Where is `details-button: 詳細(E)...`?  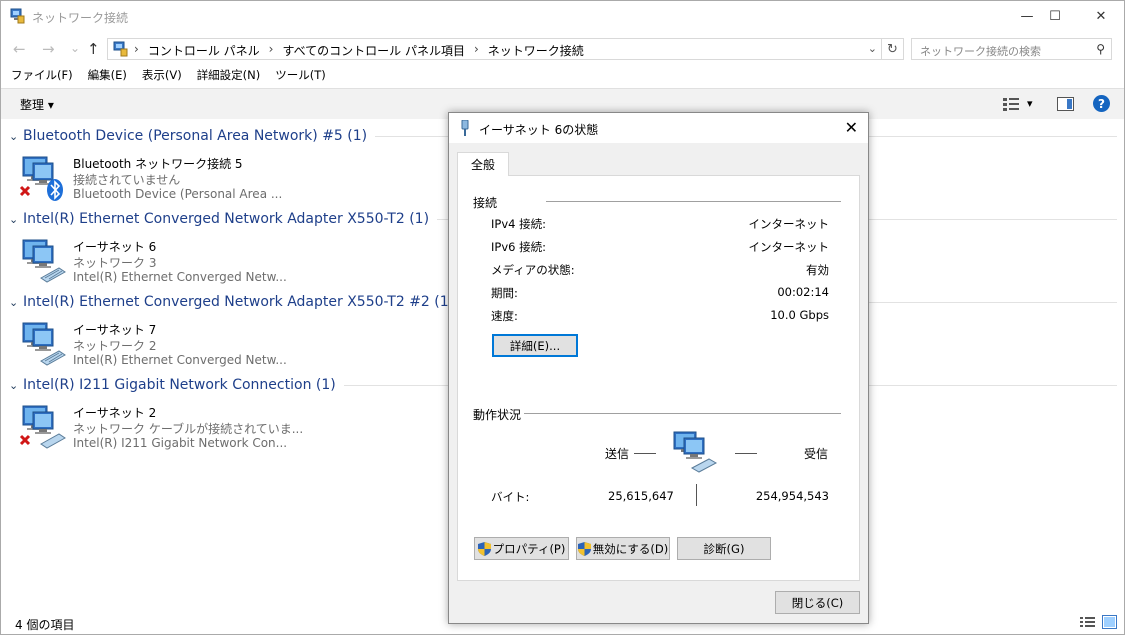 details-button: 詳細(E)... is located at coordinates (535, 345).